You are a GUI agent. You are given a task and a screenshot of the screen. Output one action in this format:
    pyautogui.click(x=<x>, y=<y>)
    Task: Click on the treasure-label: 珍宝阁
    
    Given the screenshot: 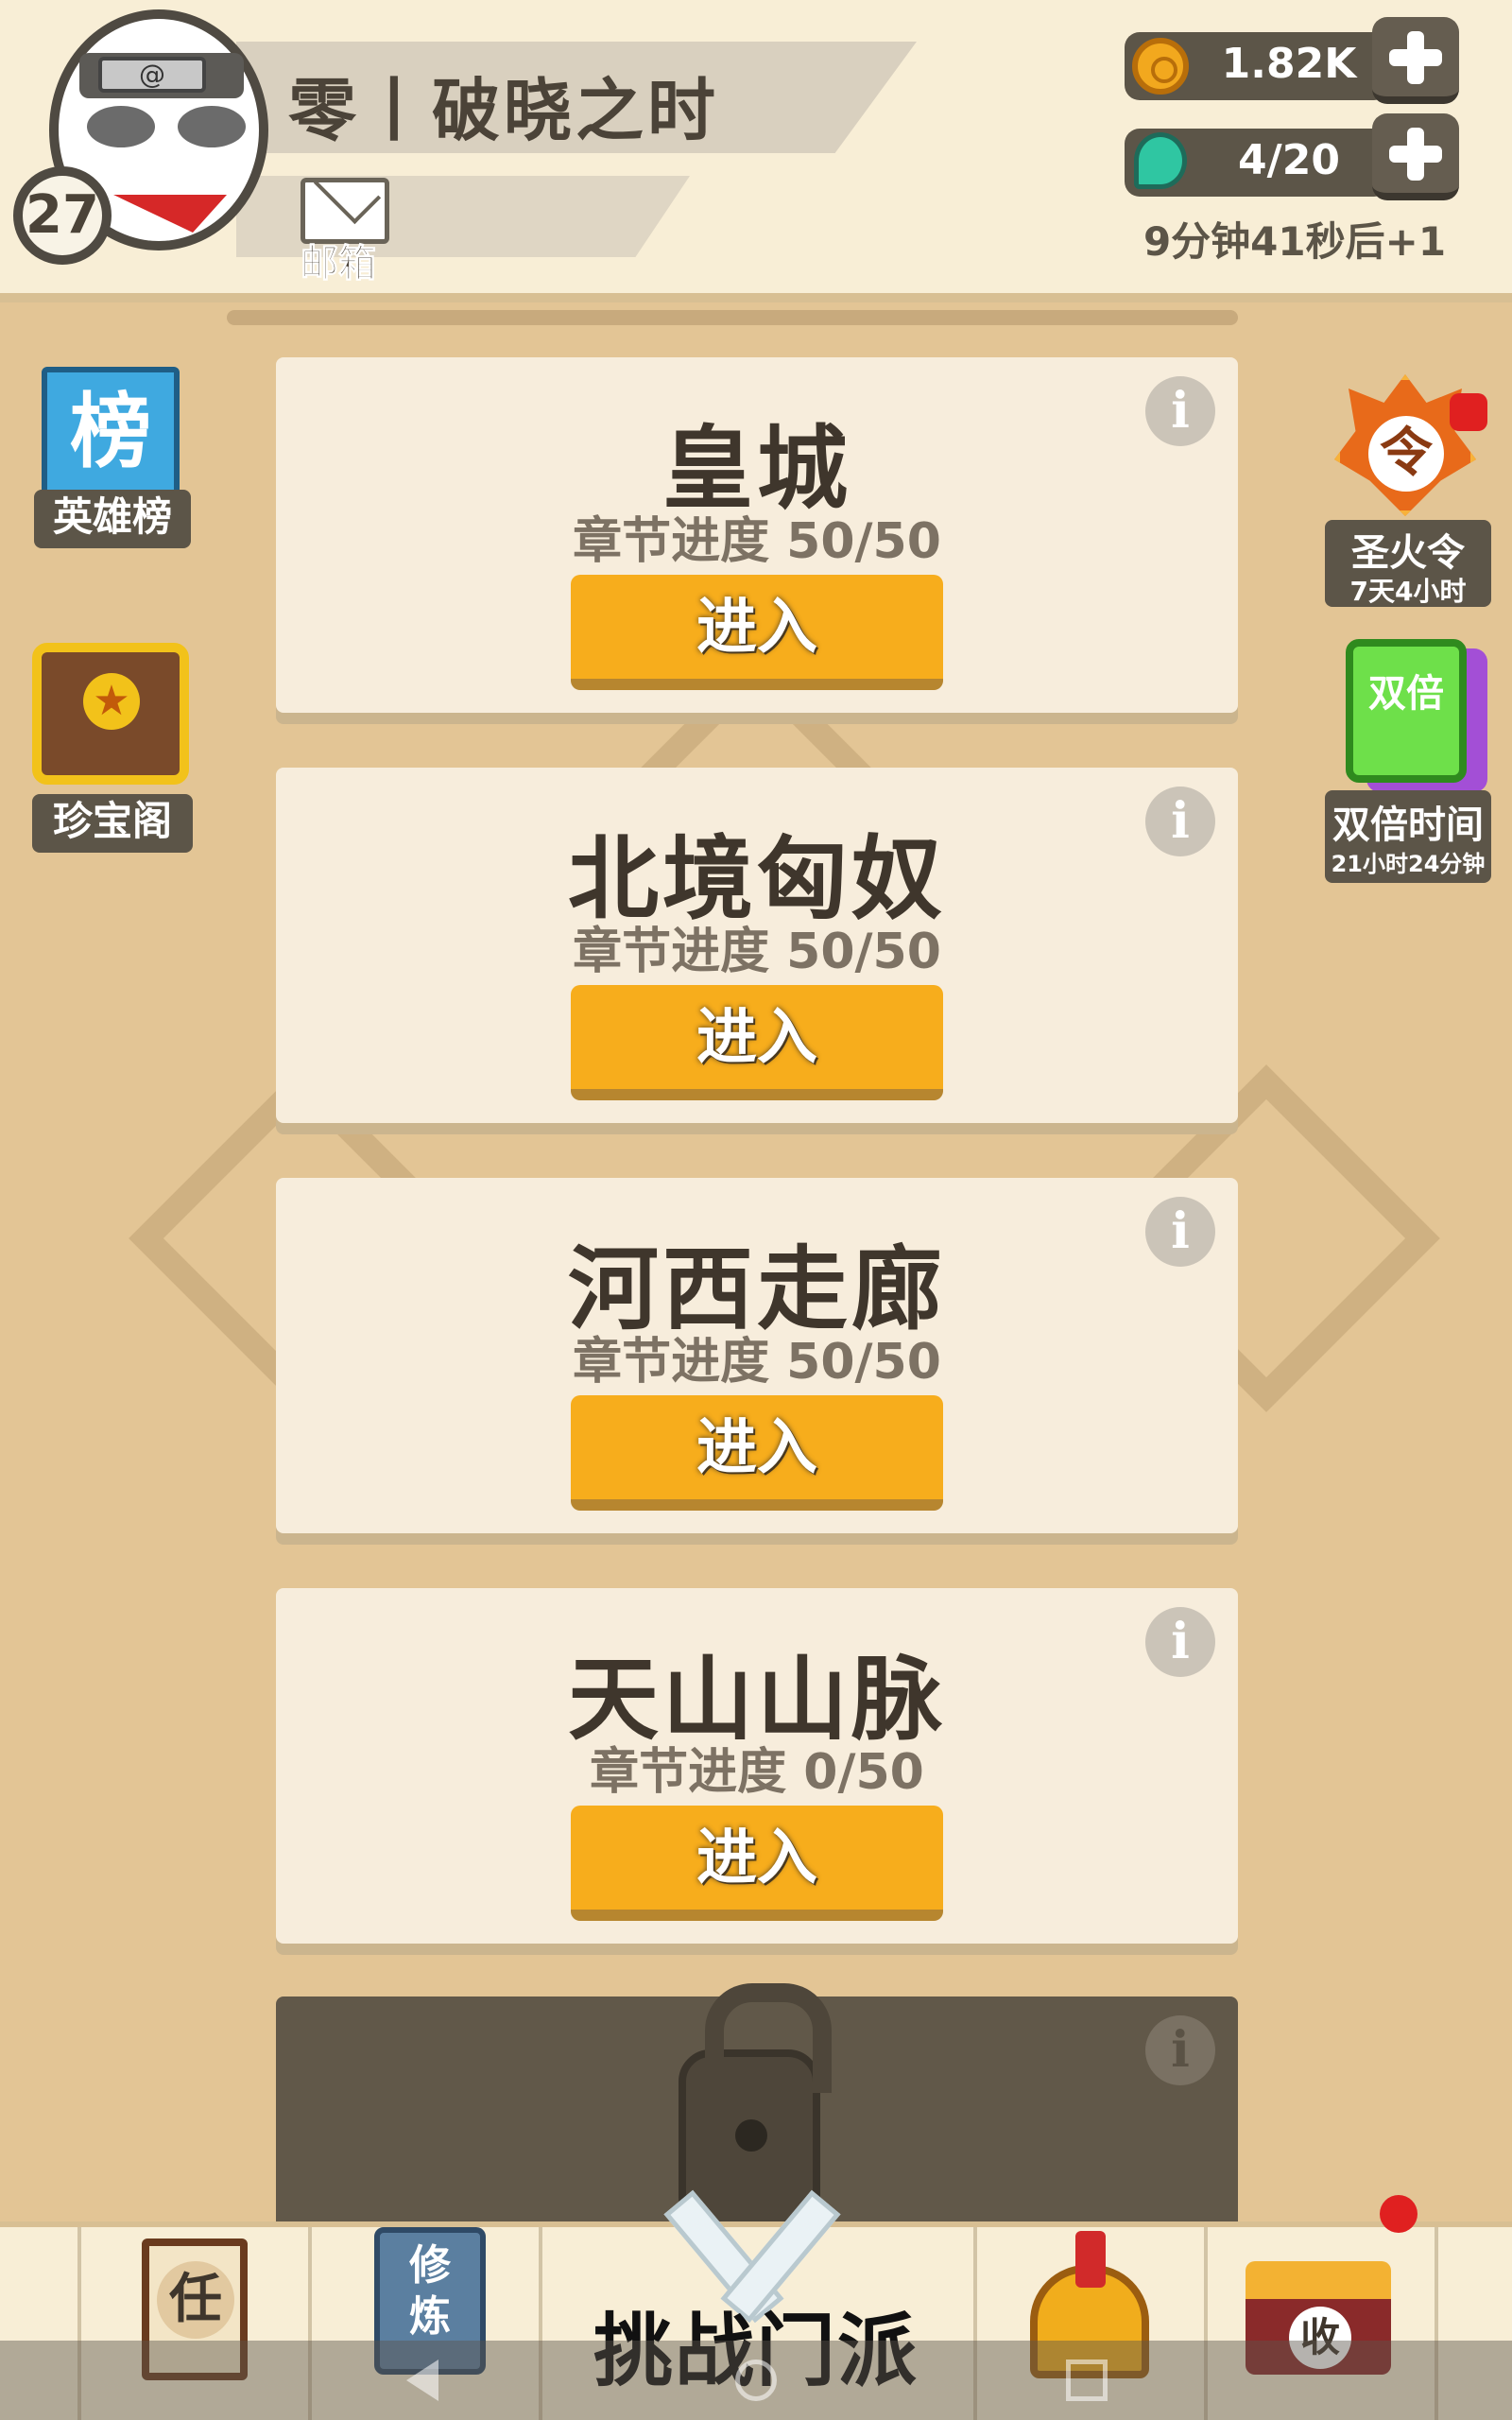 What is the action you would take?
    pyautogui.click(x=112, y=824)
    